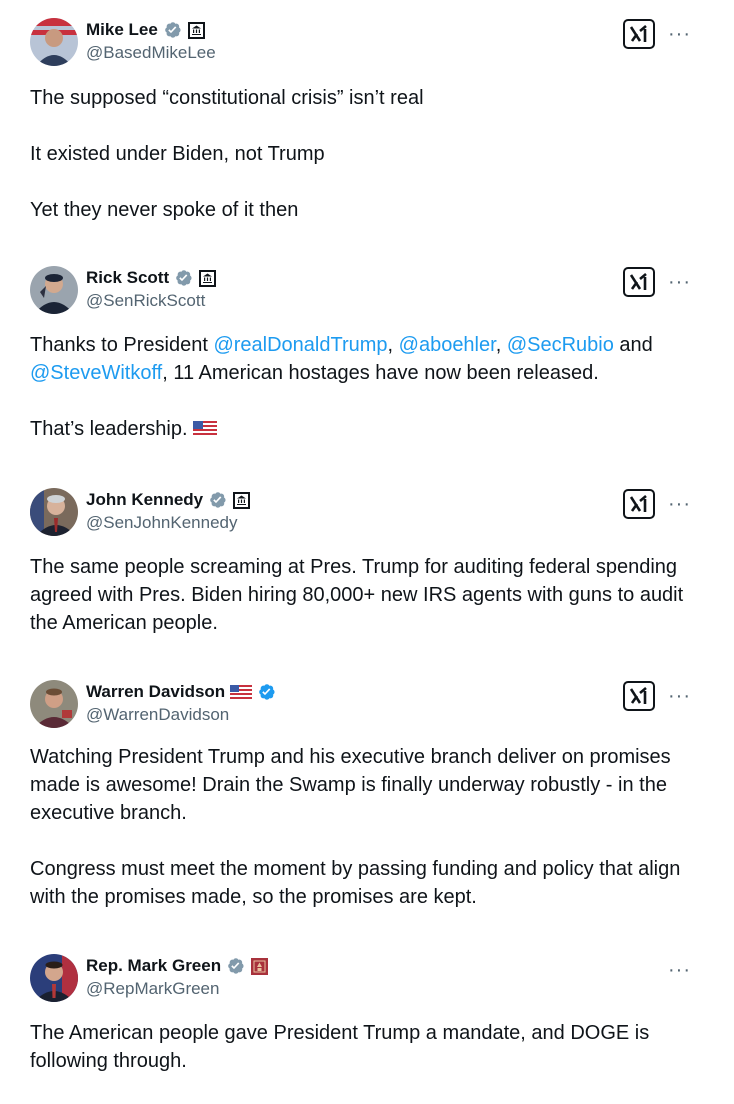 Image resolution: width=734 pixels, height=1104 pixels. Describe the element at coordinates (267, 692) in the screenshot. I see `verified-blue-icon` at that location.